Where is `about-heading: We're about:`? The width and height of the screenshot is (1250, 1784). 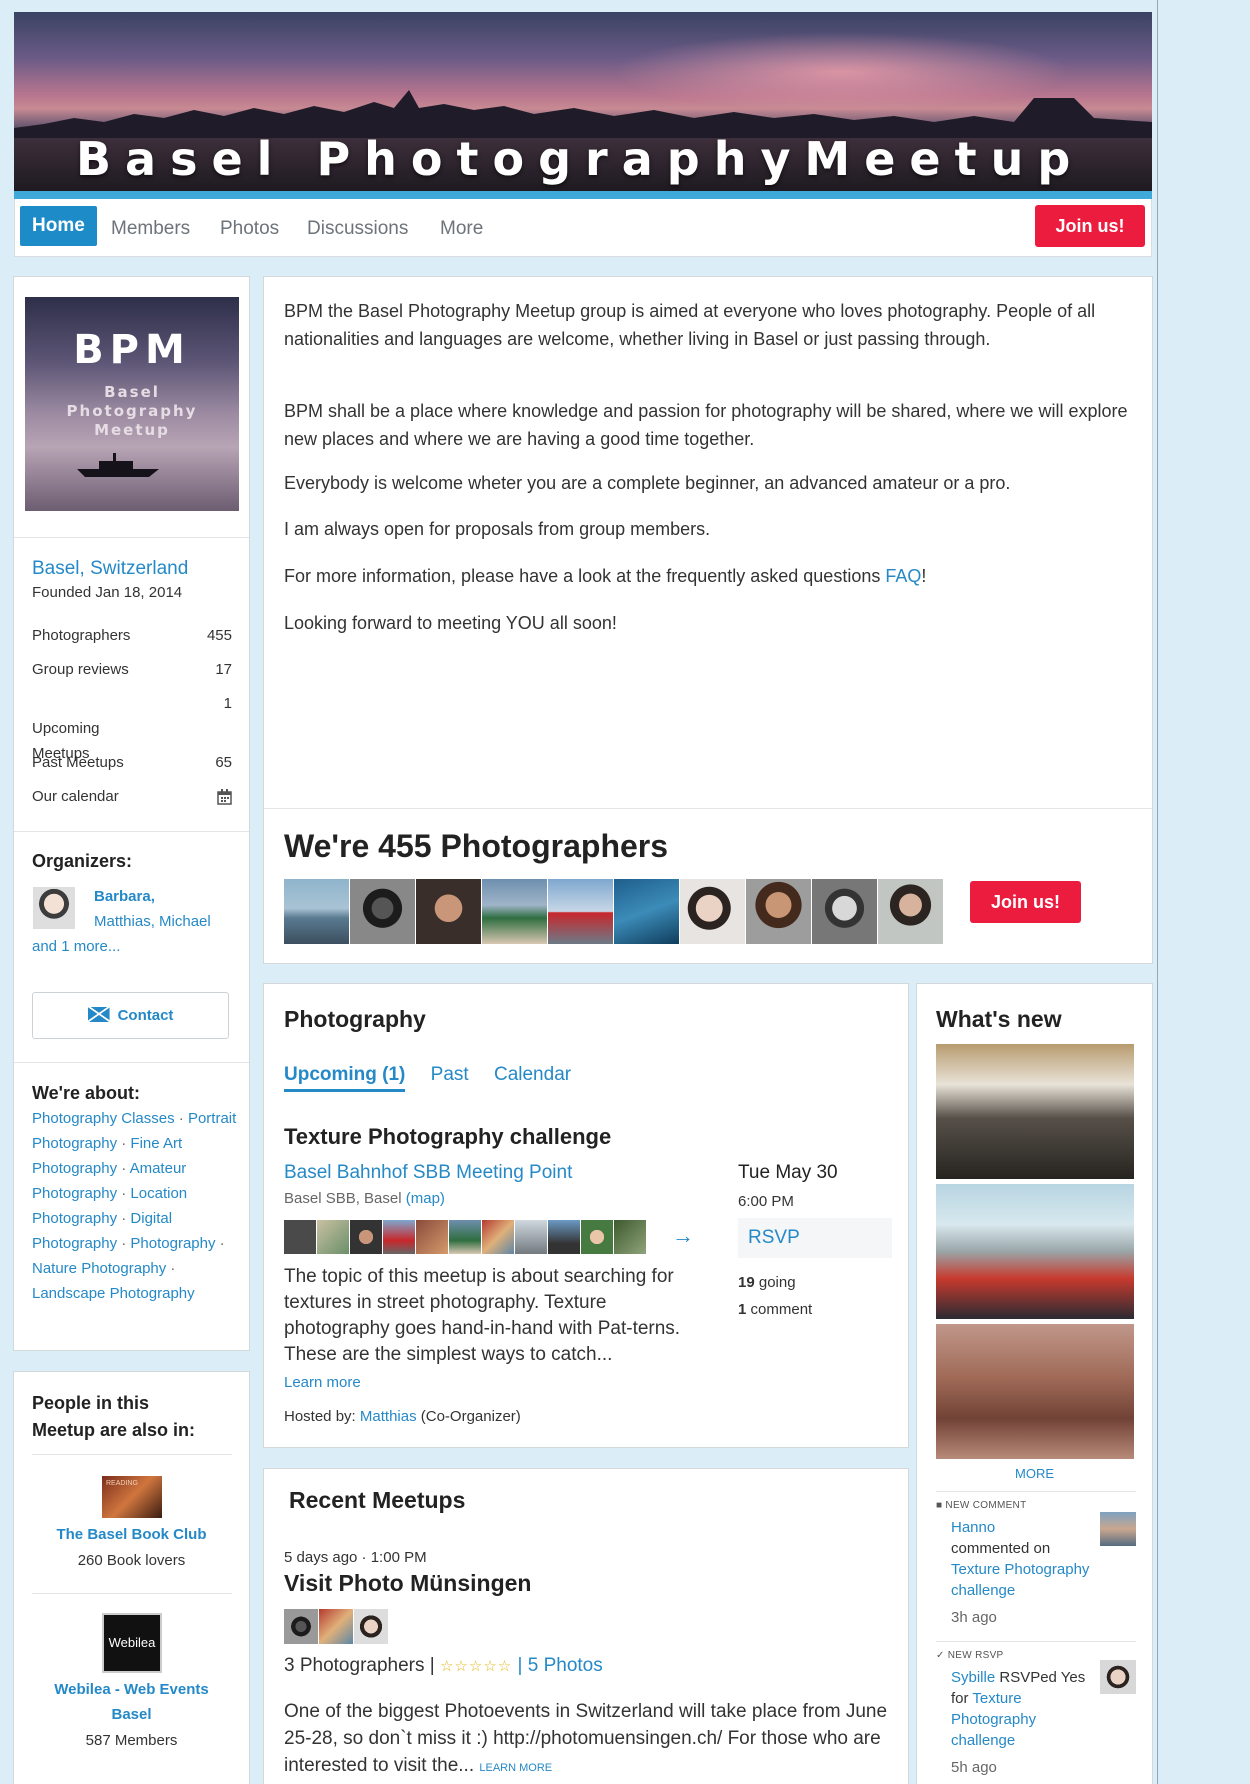
about-heading: We're about: is located at coordinates (86, 1093).